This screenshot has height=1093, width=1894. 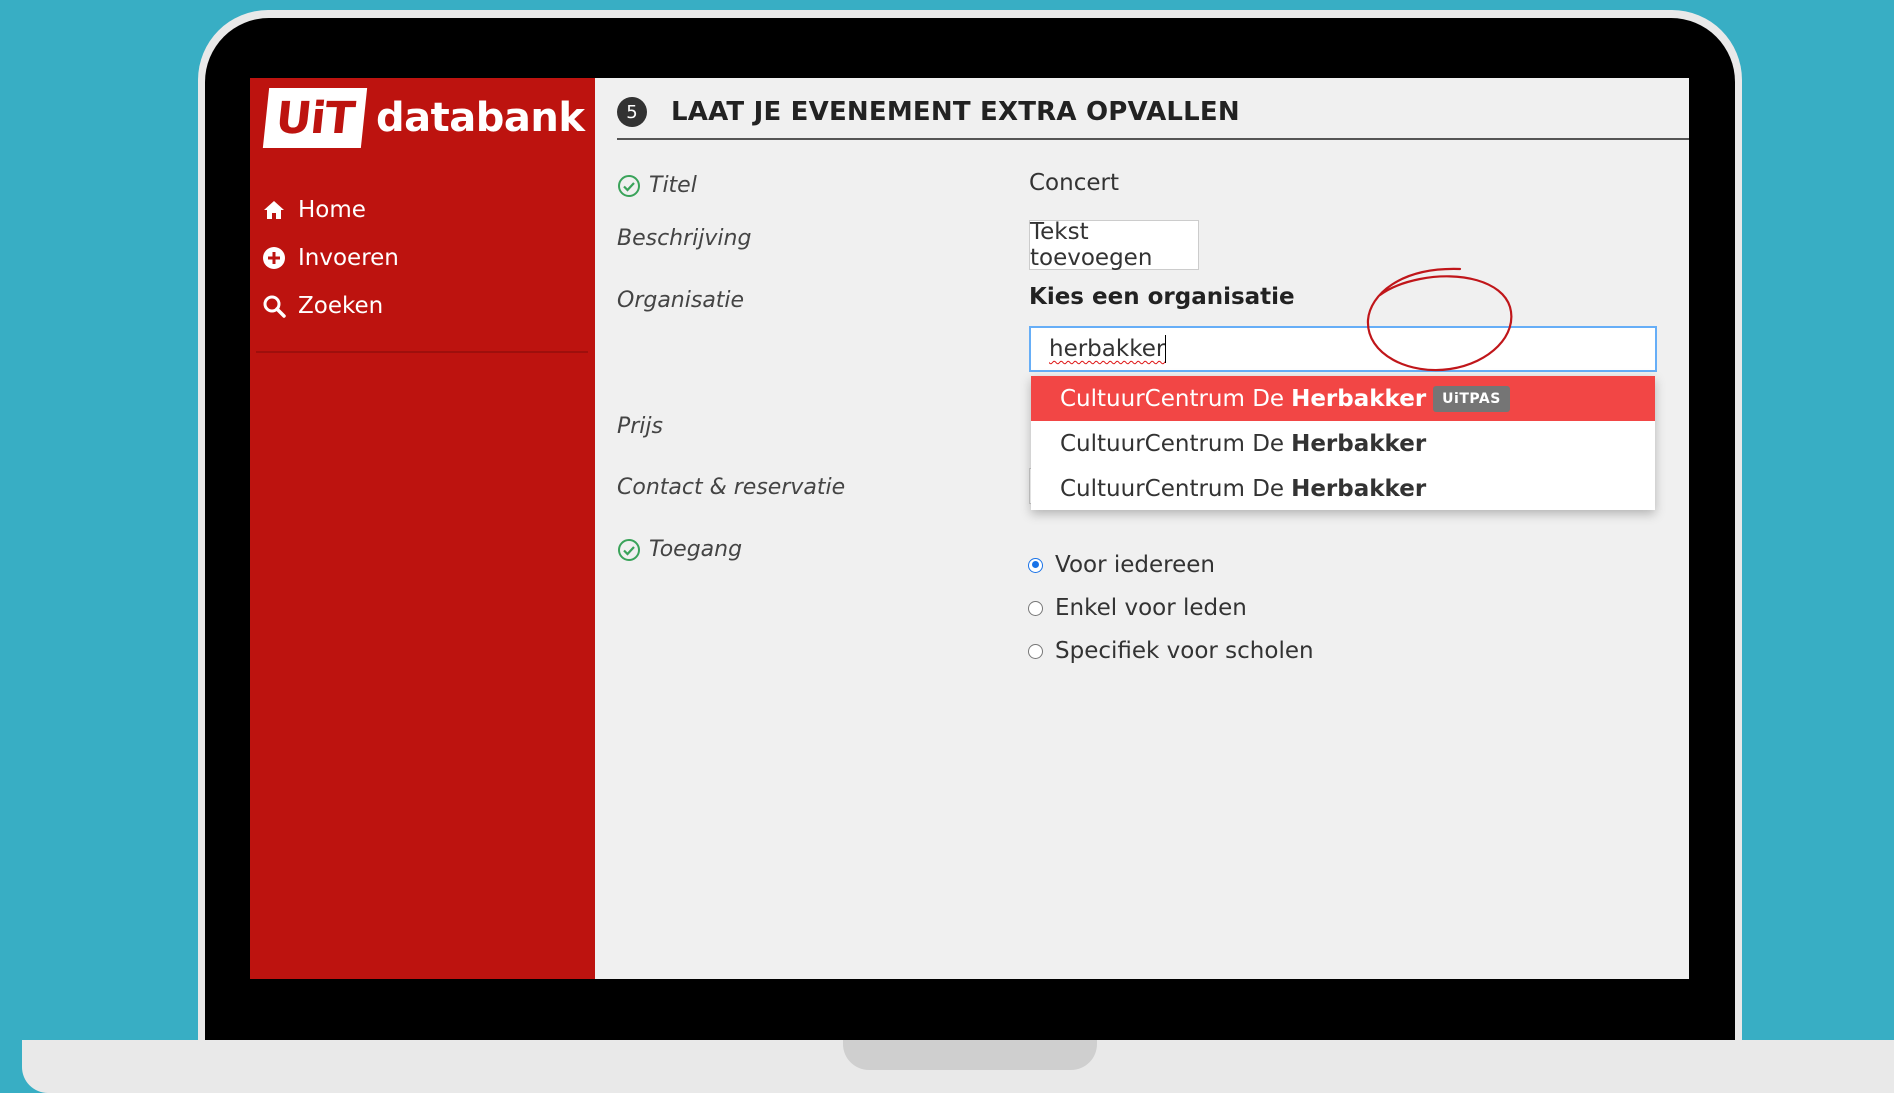 I want to click on org-prompt: Kies een organisatie, so click(x=1162, y=297).